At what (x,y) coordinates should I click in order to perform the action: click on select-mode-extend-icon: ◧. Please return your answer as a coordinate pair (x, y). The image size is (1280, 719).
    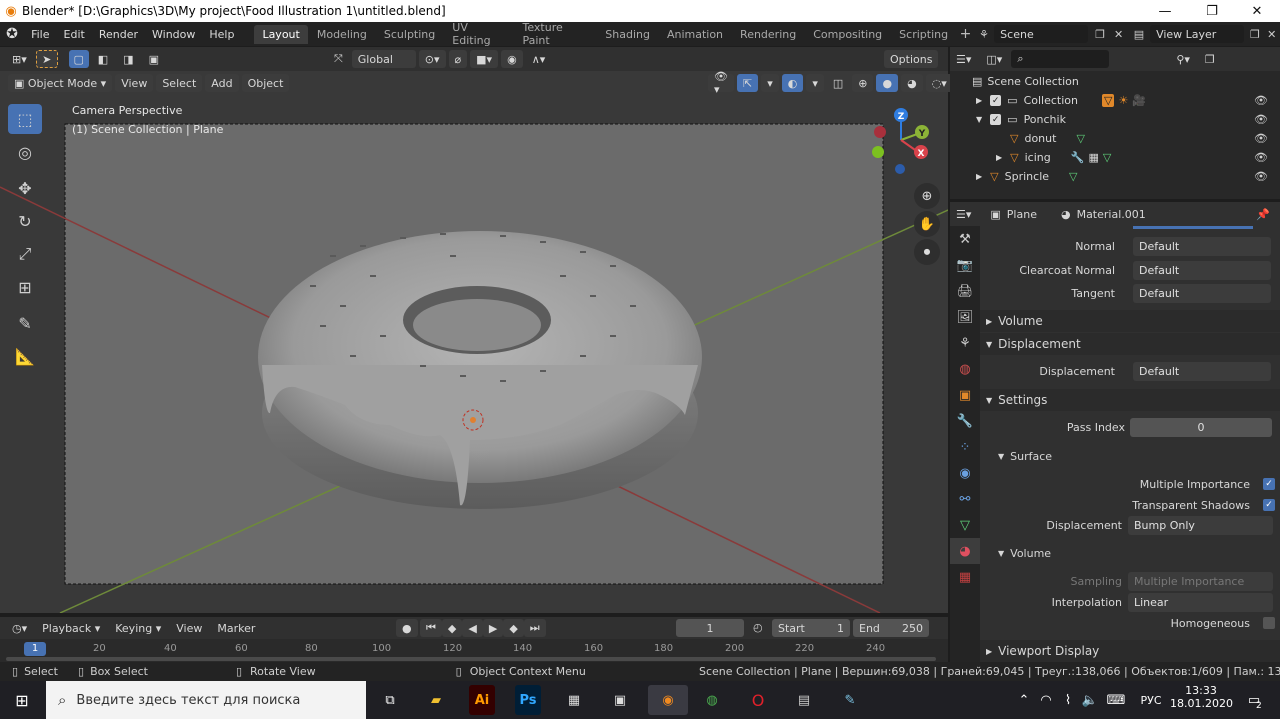
    Looking at the image, I should click on (103, 59).